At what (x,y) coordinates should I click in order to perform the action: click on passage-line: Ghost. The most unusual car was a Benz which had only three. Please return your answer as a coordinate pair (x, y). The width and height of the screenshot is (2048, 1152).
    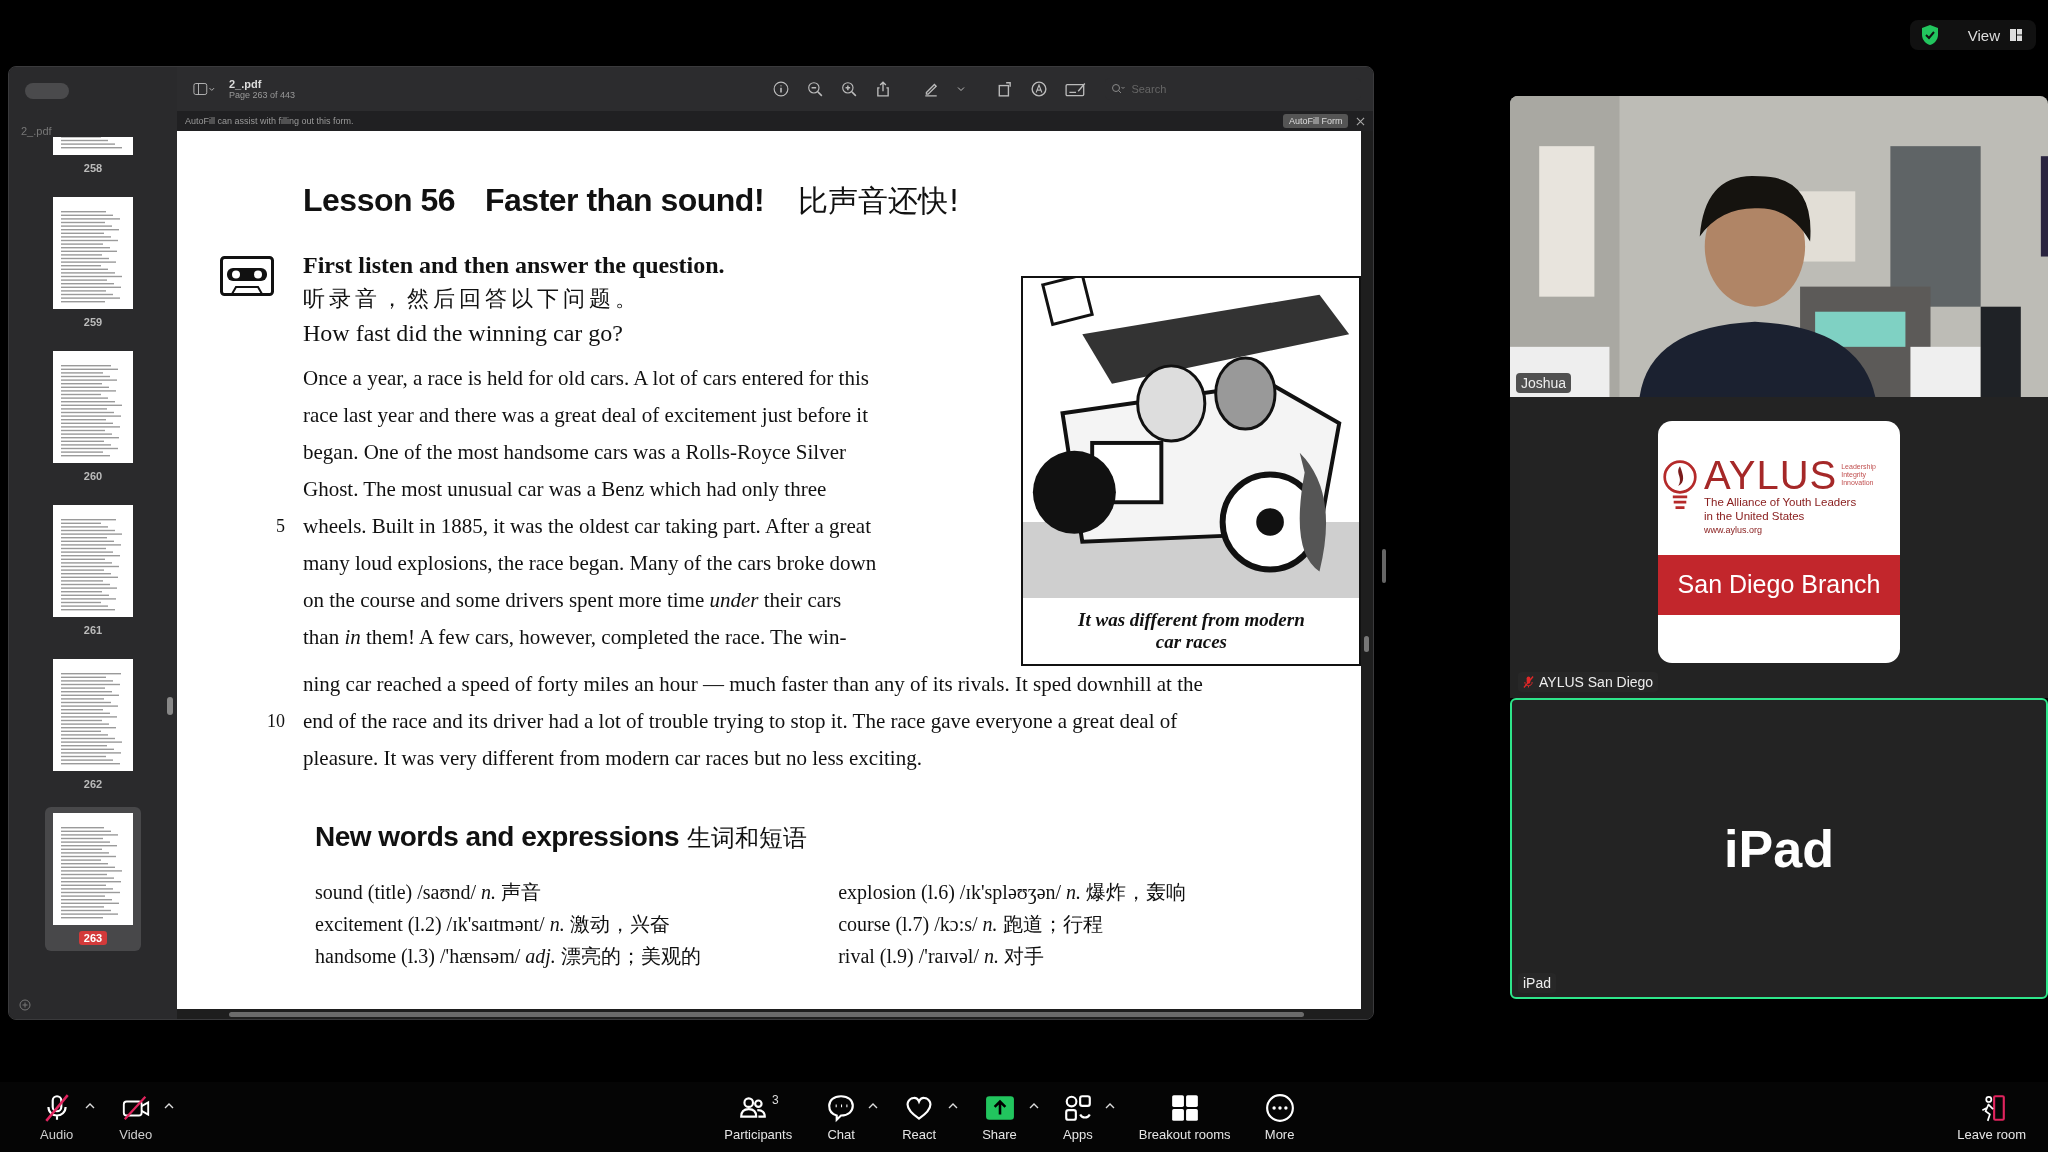
    Looking at the image, I should click on (565, 489).